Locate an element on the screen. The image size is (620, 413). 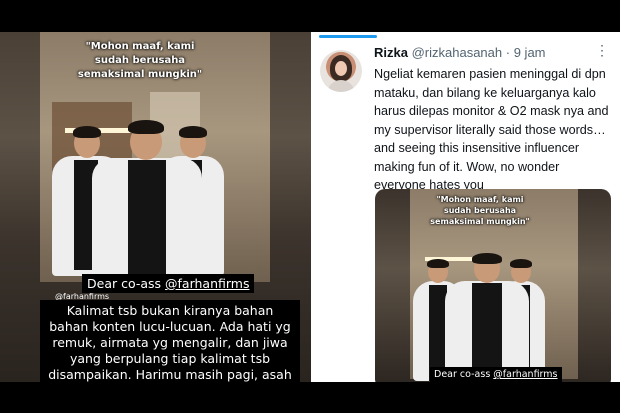
tweet-header: Rizka @rizkahasanah · 9 jam is located at coordinates (460, 52).